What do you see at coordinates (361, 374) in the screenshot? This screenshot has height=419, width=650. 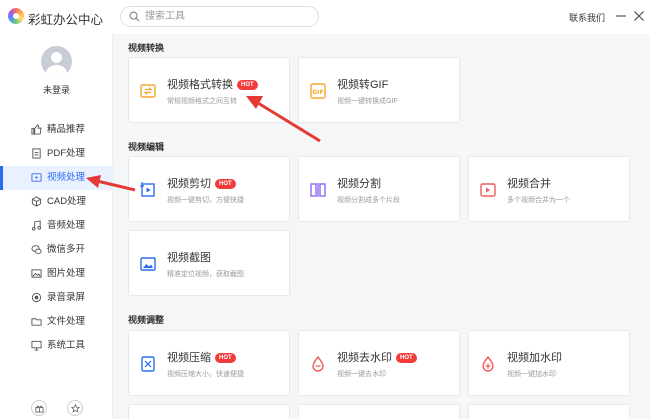 I see `card-description: 视频一键去水印` at bounding box center [361, 374].